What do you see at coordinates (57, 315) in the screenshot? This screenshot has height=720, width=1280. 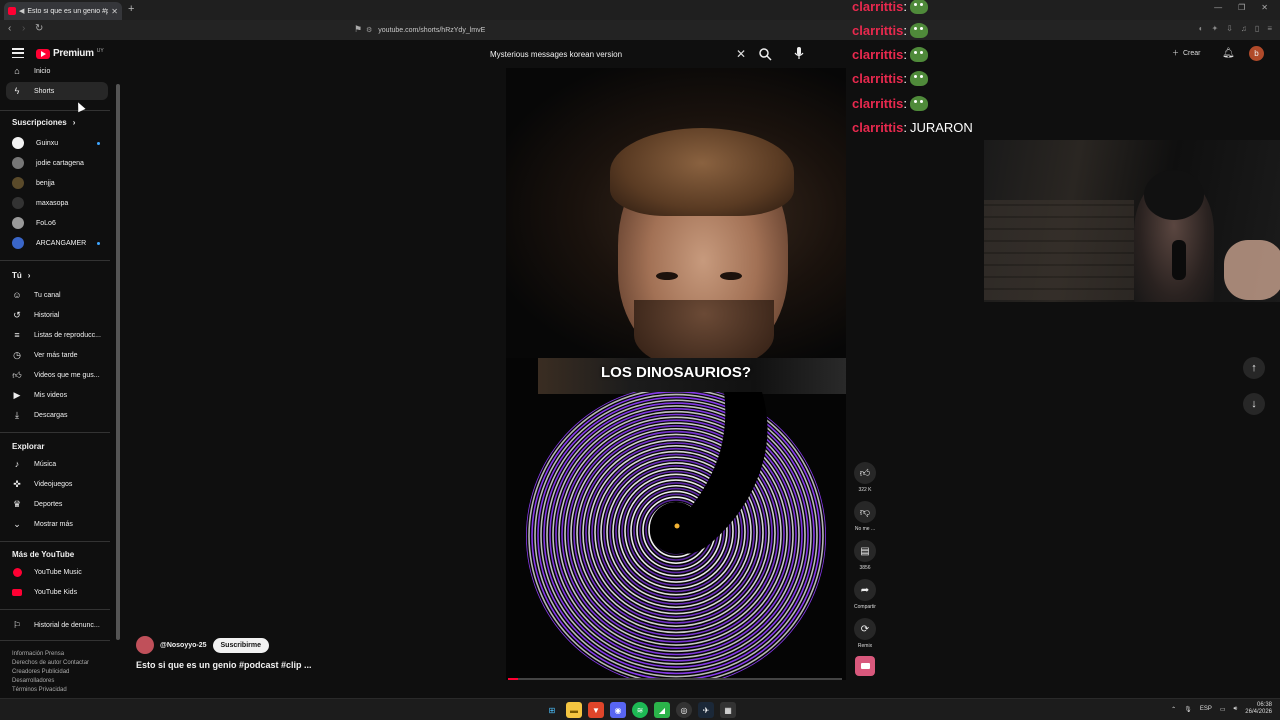 I see `sidebar-item-historial: ↺ Historial` at bounding box center [57, 315].